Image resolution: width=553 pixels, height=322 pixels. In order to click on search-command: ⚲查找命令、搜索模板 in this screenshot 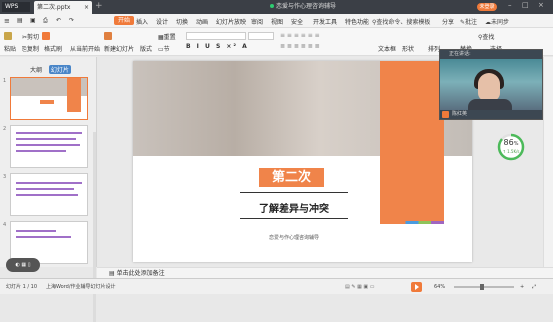, I will do `click(401, 21)`.